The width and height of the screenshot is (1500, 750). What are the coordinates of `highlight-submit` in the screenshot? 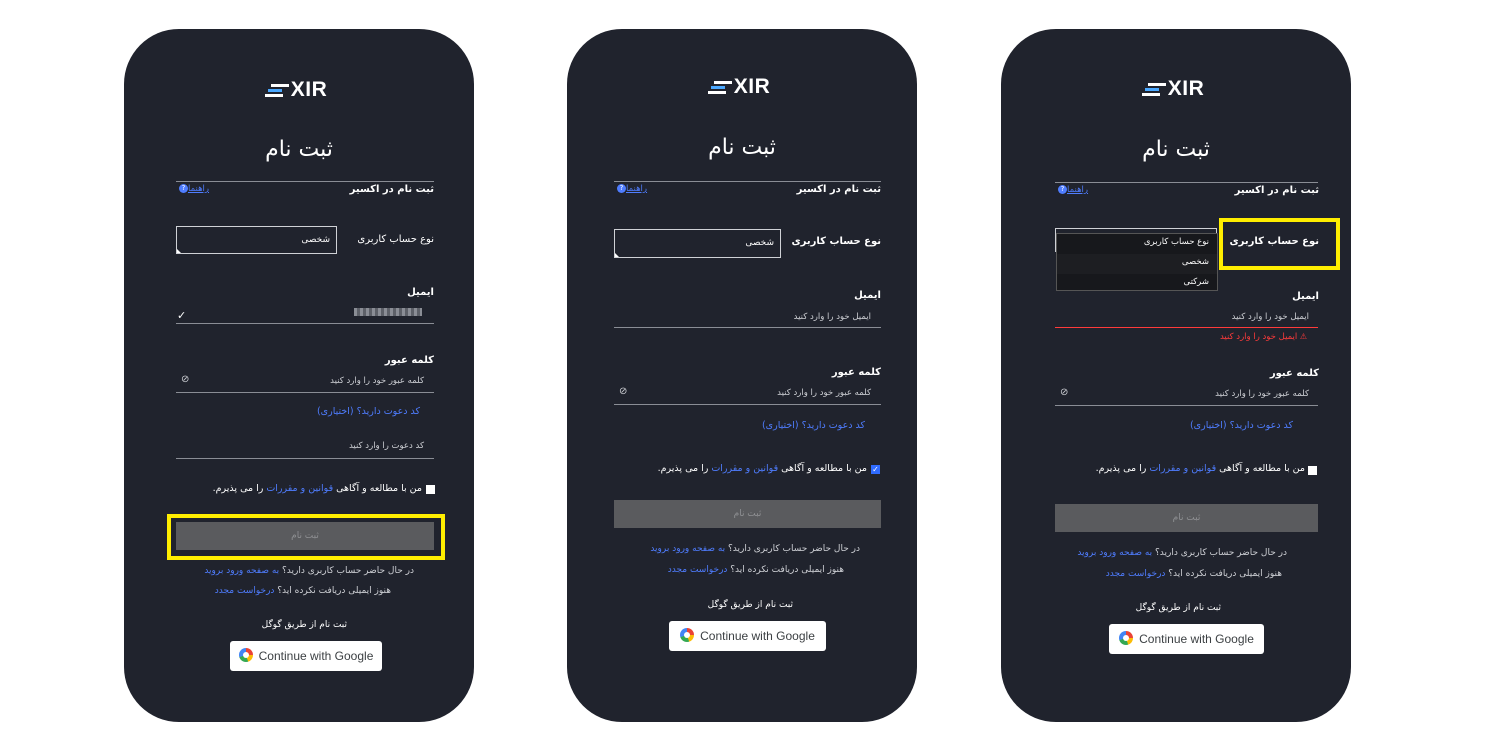 It's located at (306, 537).